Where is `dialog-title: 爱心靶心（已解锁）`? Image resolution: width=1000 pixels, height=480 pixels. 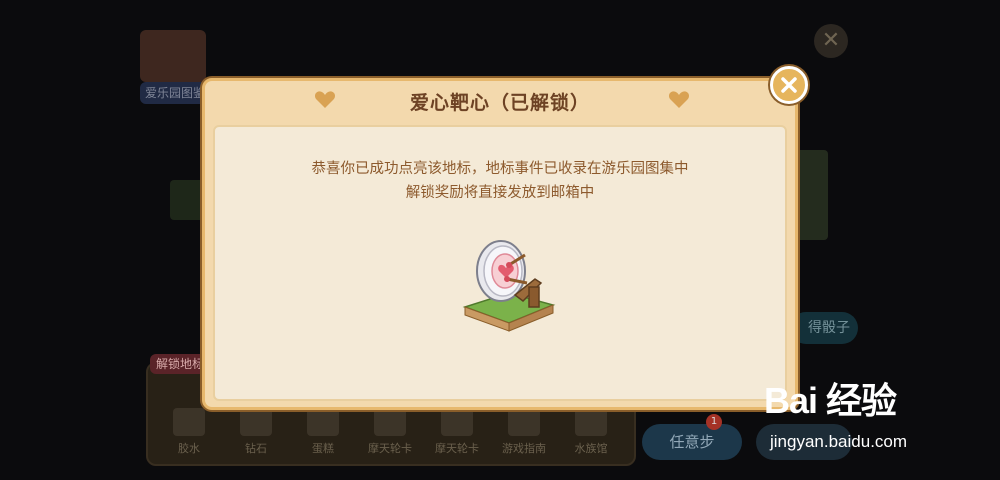 dialog-title: 爱心靶心（已解锁） is located at coordinates (499, 102).